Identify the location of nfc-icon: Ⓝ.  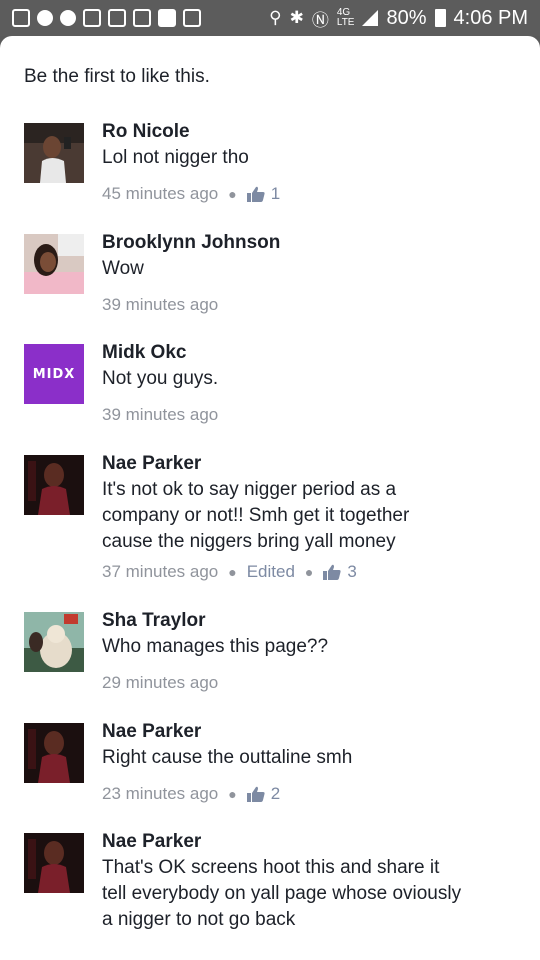
(320, 20).